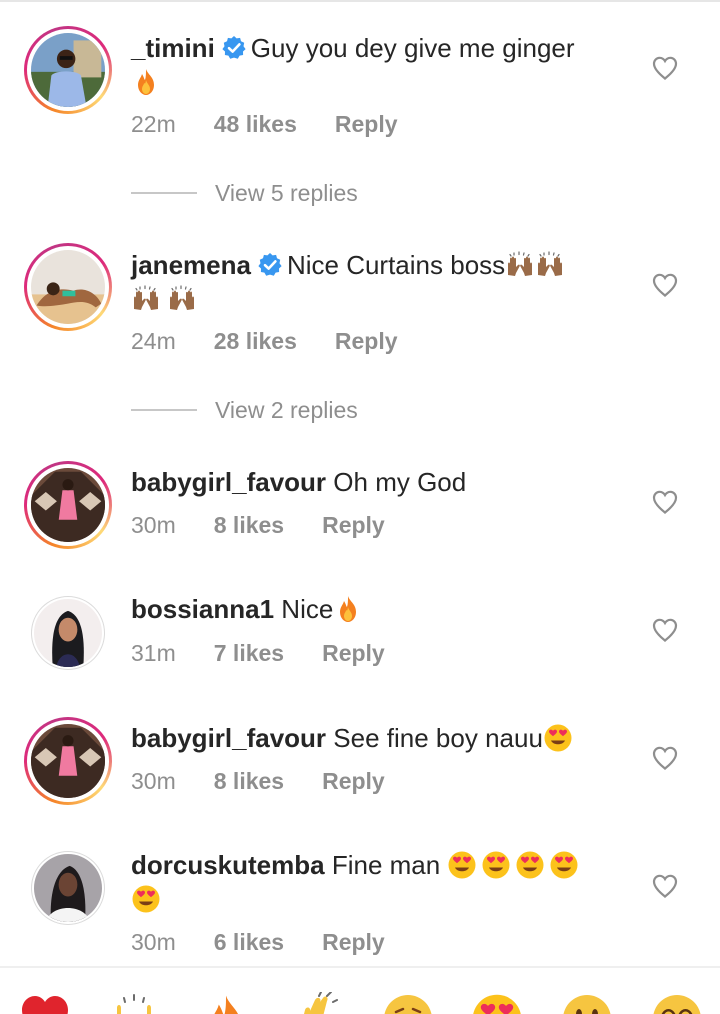 The height and width of the screenshot is (1014, 720). I want to click on comment-text: babygirl_favour Oh my God, so click(381, 482).